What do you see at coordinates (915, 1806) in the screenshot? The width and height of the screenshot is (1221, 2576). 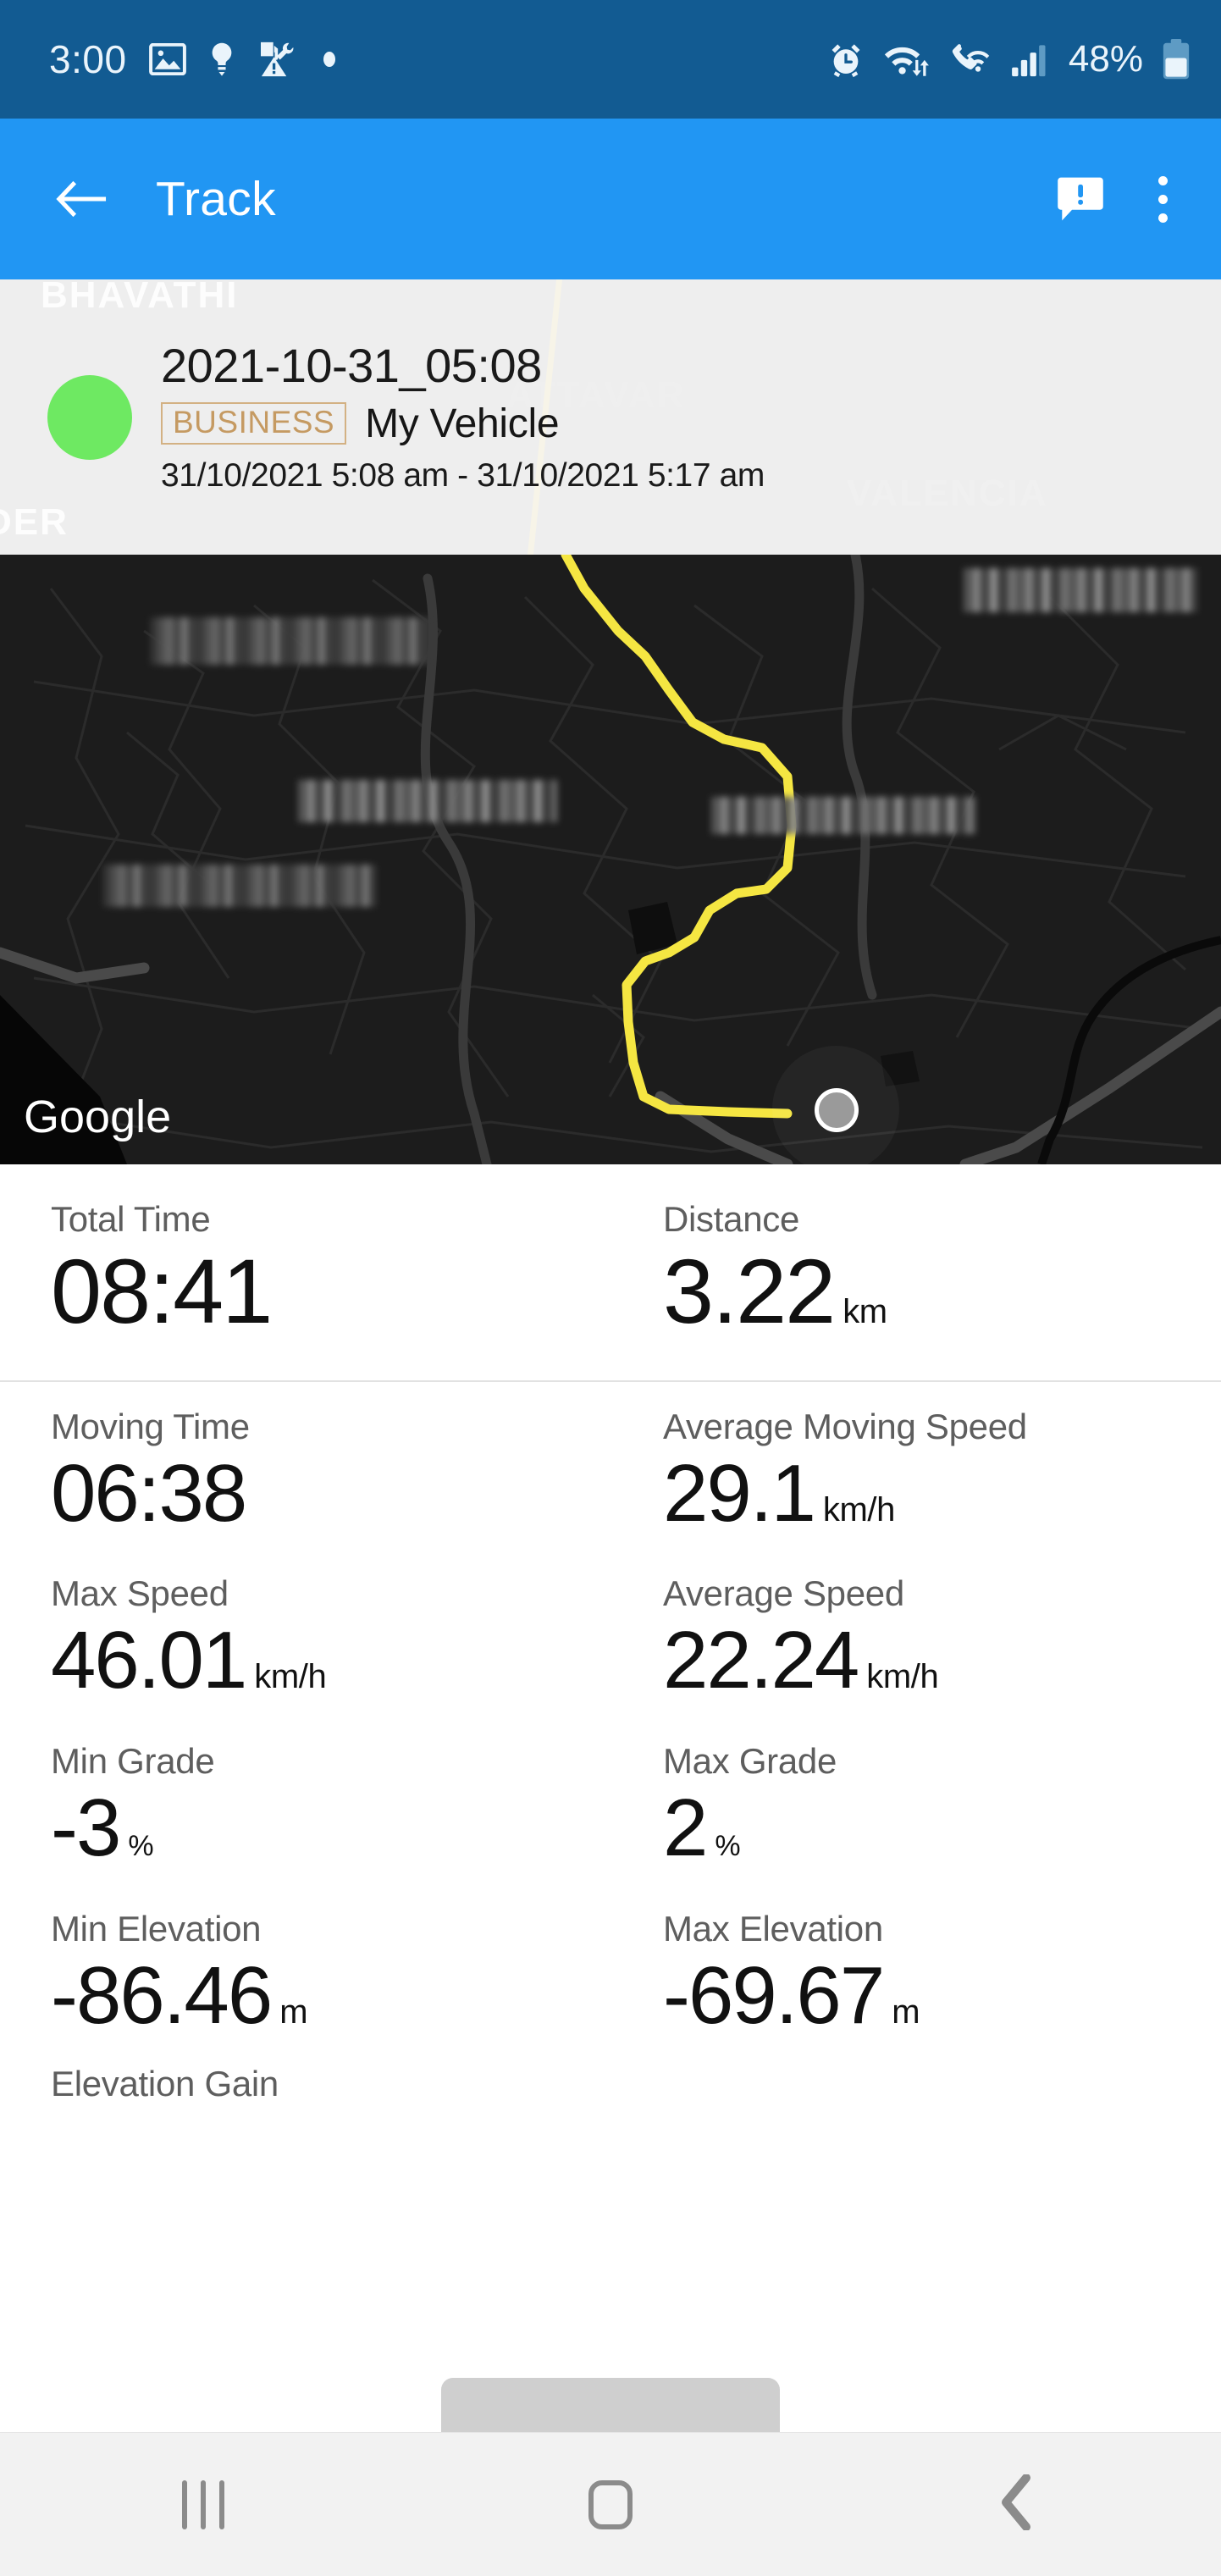 I see `stat-cell-max-grade: Max Grade 2 %` at bounding box center [915, 1806].